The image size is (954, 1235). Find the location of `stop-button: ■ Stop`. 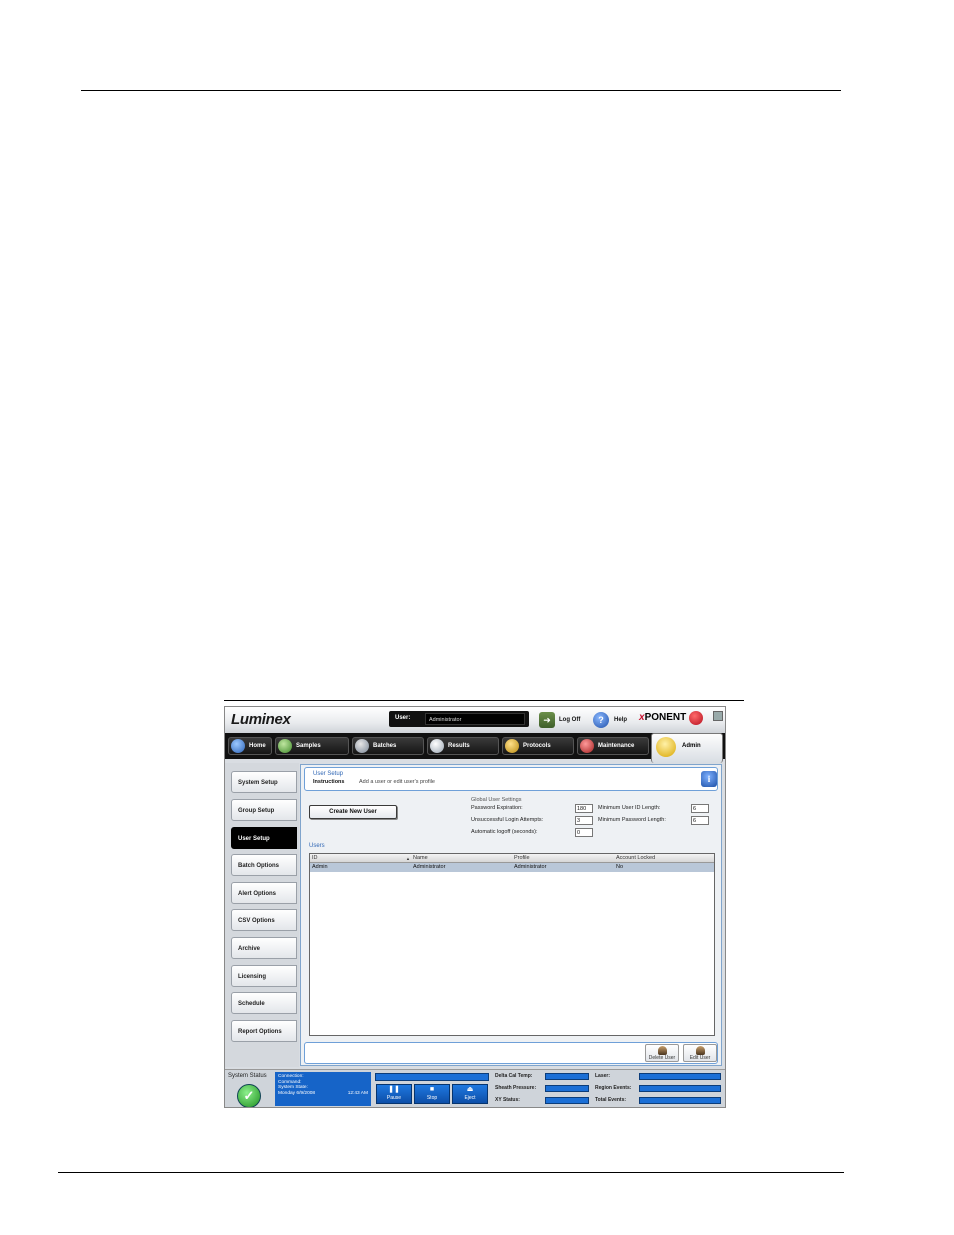

stop-button: ■ Stop is located at coordinates (432, 1094).